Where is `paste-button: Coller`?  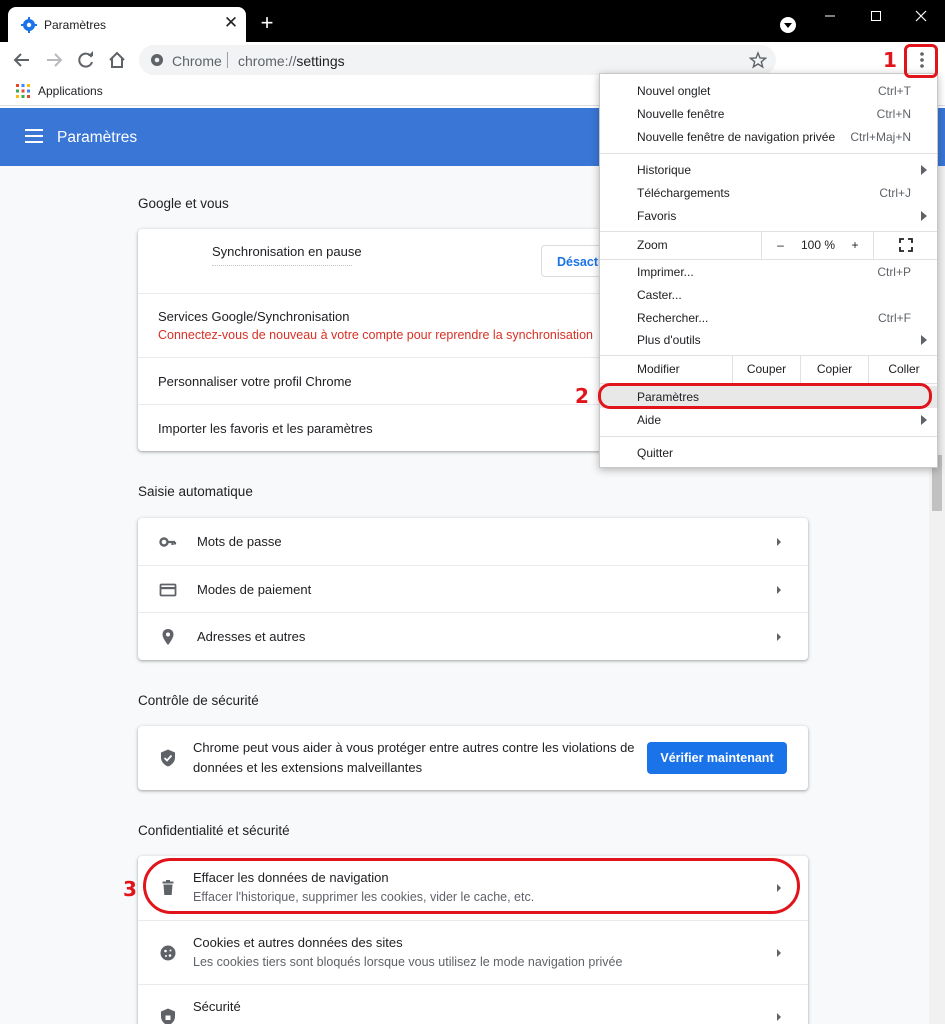 paste-button: Coller is located at coordinates (903, 369).